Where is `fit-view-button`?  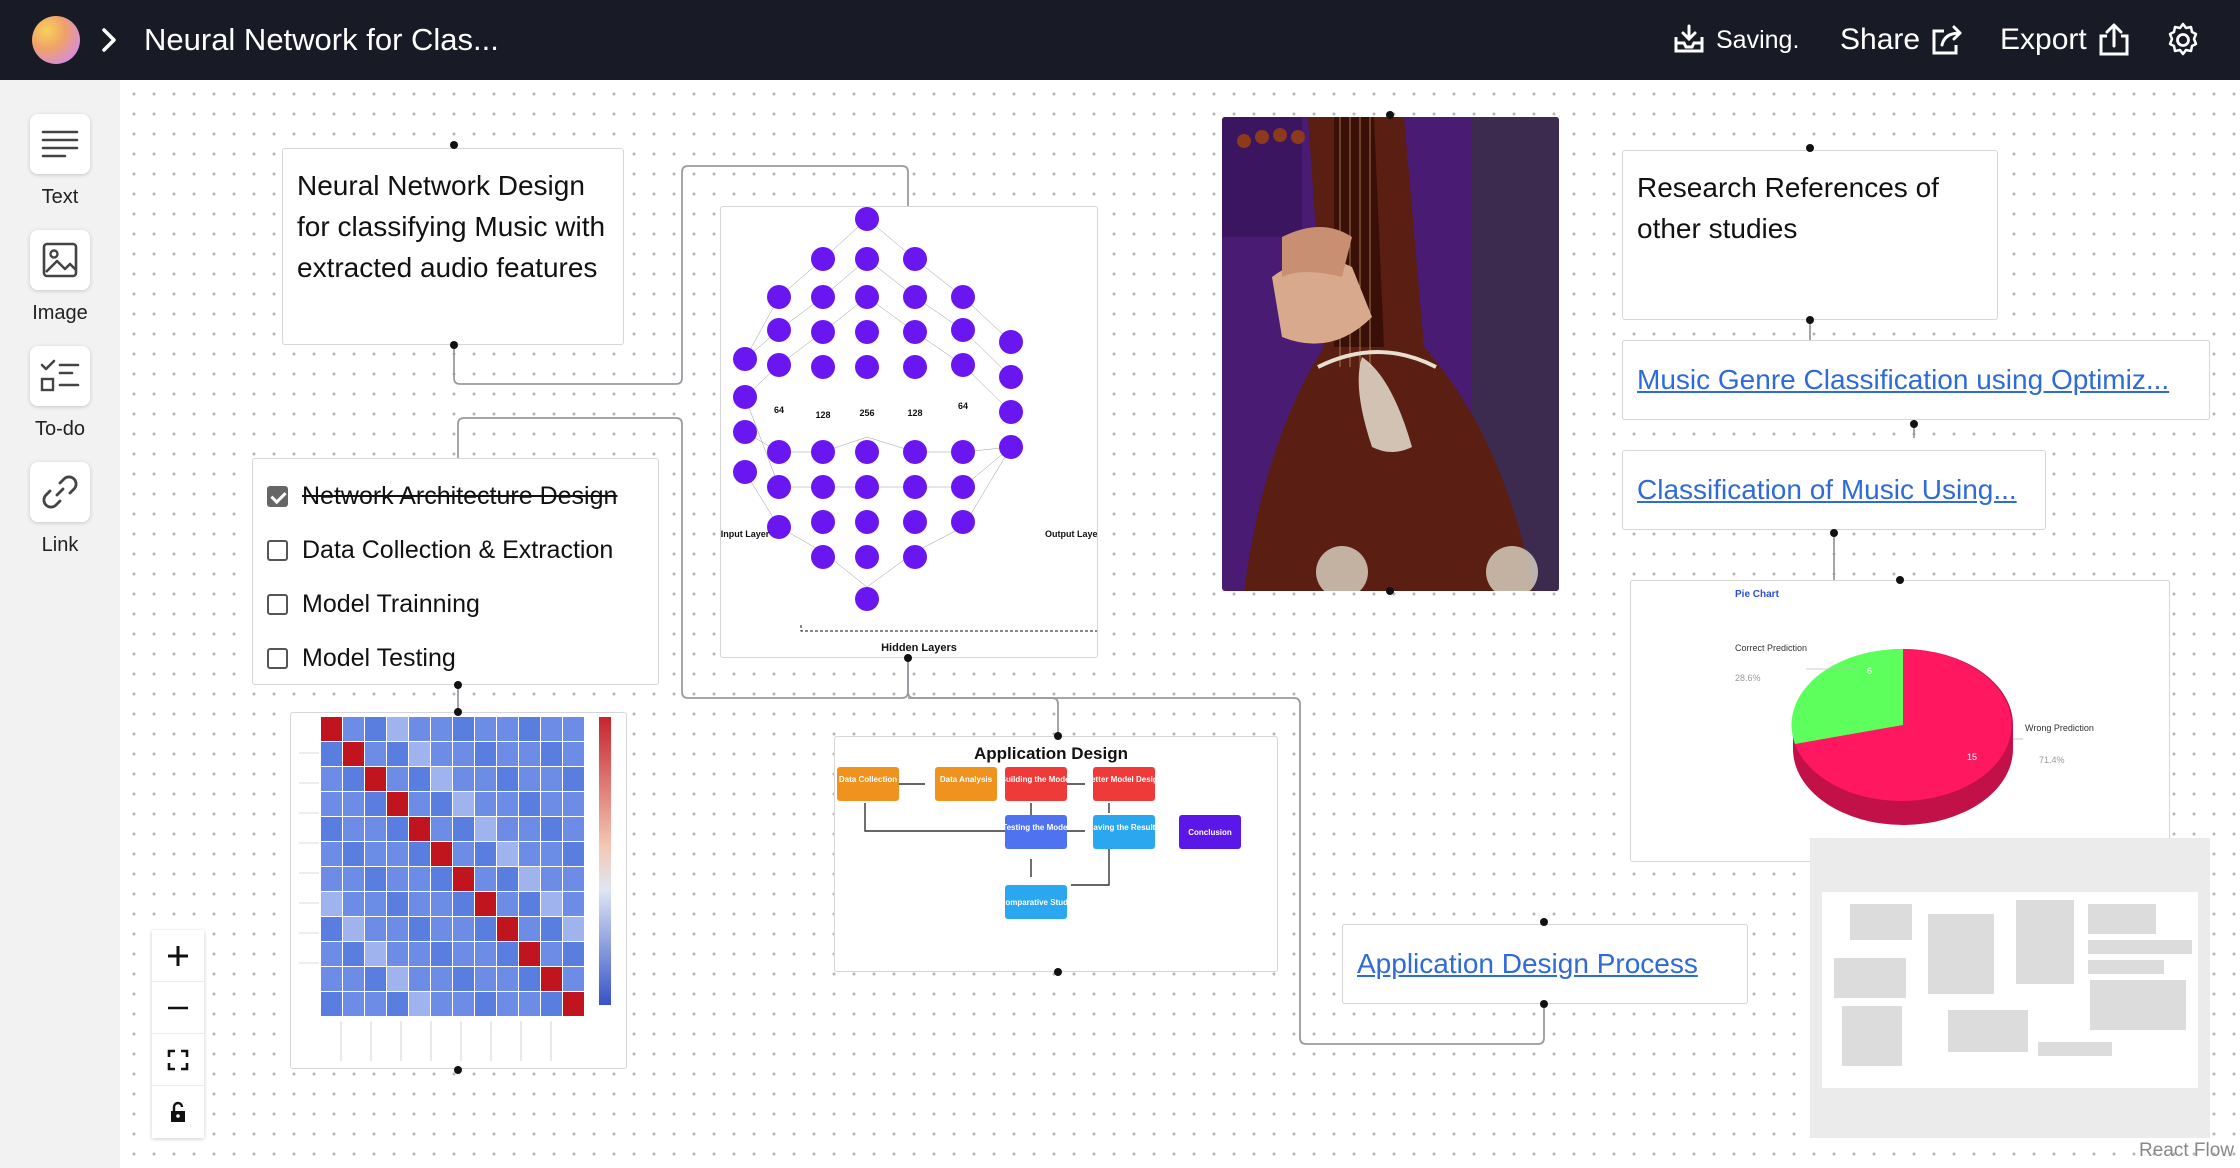
fit-view-button is located at coordinates (178, 1060).